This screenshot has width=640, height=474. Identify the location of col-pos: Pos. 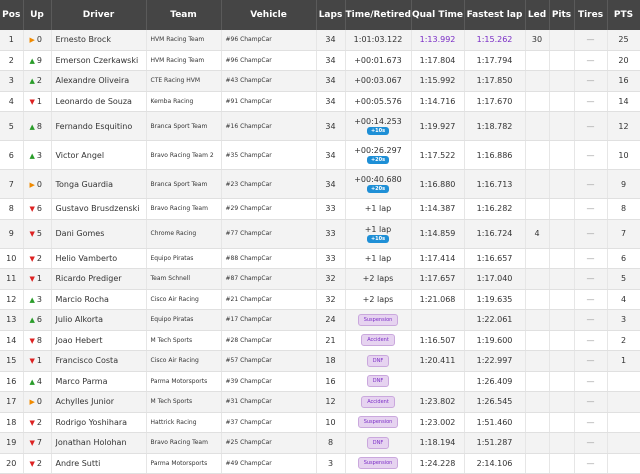
(12, 15).